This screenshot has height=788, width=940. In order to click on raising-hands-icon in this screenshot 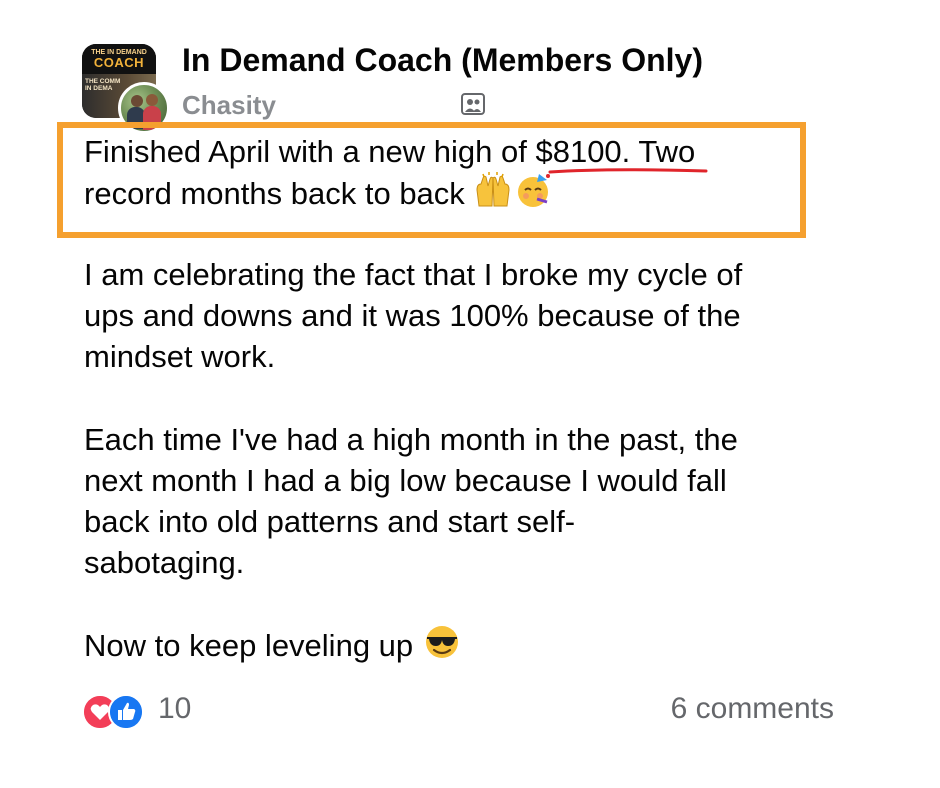, I will do `click(493, 189)`.